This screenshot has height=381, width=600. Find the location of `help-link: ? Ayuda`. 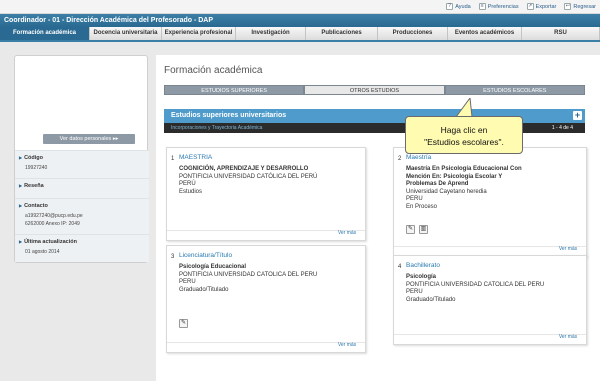

help-link: ? Ayuda is located at coordinates (458, 6).